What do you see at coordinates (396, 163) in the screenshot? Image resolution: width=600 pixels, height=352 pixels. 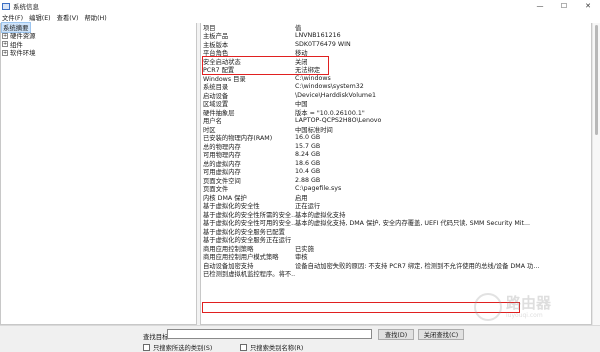 I see `table-row: 总的虚拟内存 18.6 GB` at bounding box center [396, 163].